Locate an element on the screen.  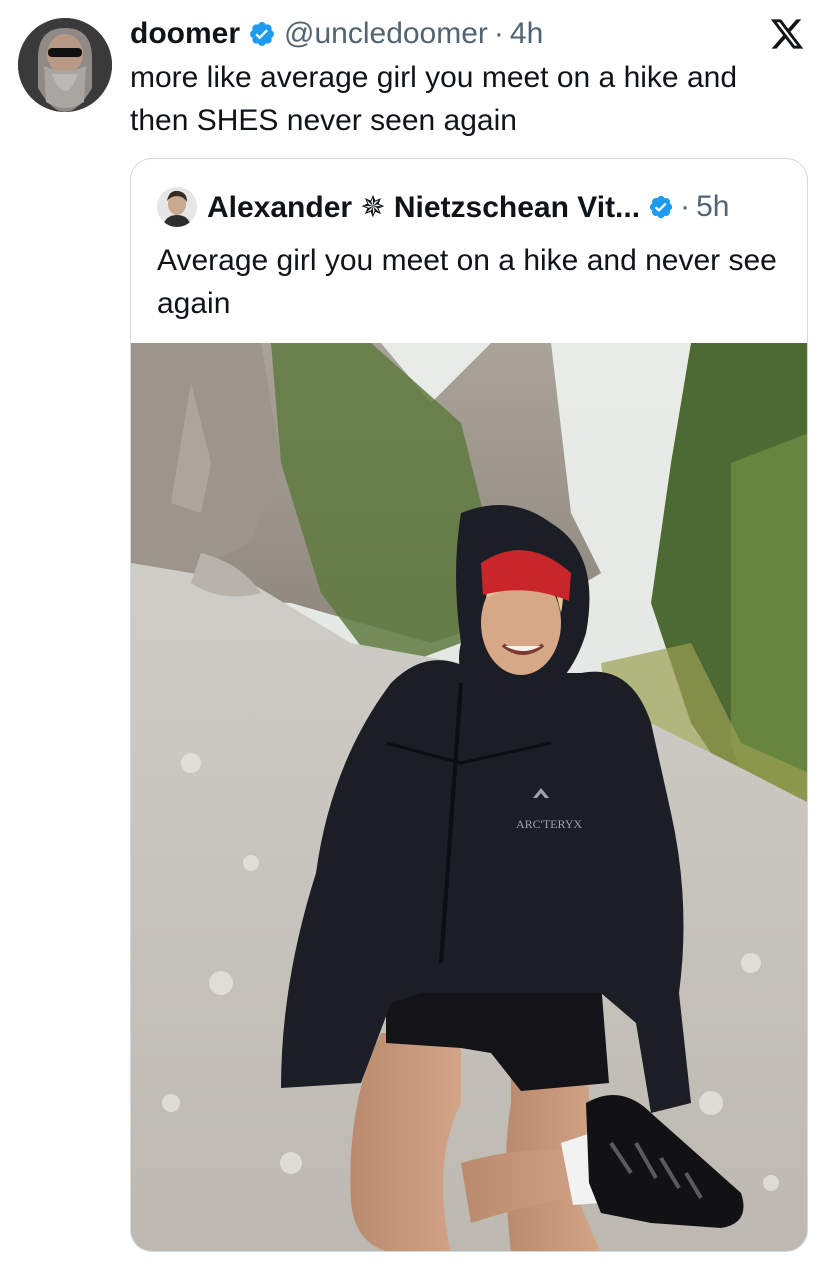
bearded-man-sunglasses-avatar is located at coordinates (65, 65).